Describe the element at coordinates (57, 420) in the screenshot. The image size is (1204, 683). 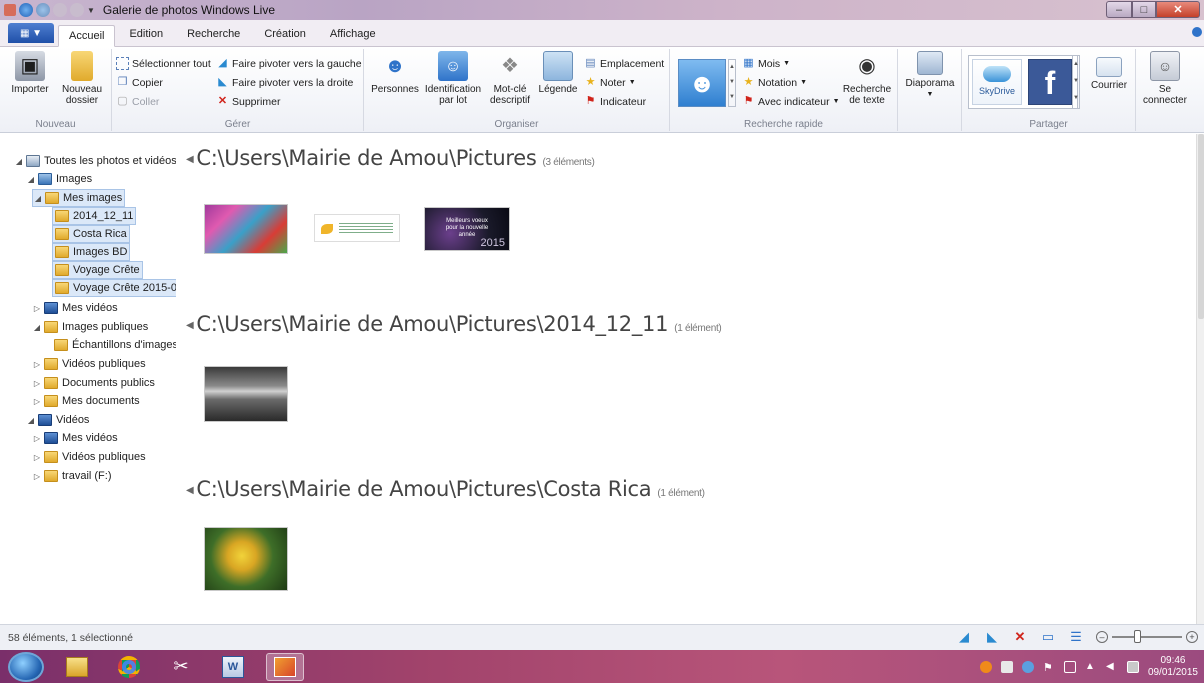
I see `tree-item-videos: ◢ Vidéos` at that location.